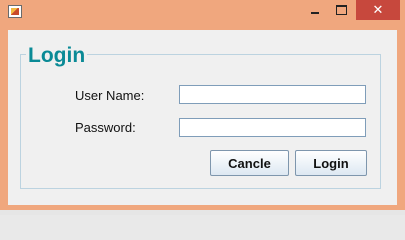 The height and width of the screenshot is (240, 405). Describe the element at coordinates (315, 10) in the screenshot. I see `minimize-button` at that location.